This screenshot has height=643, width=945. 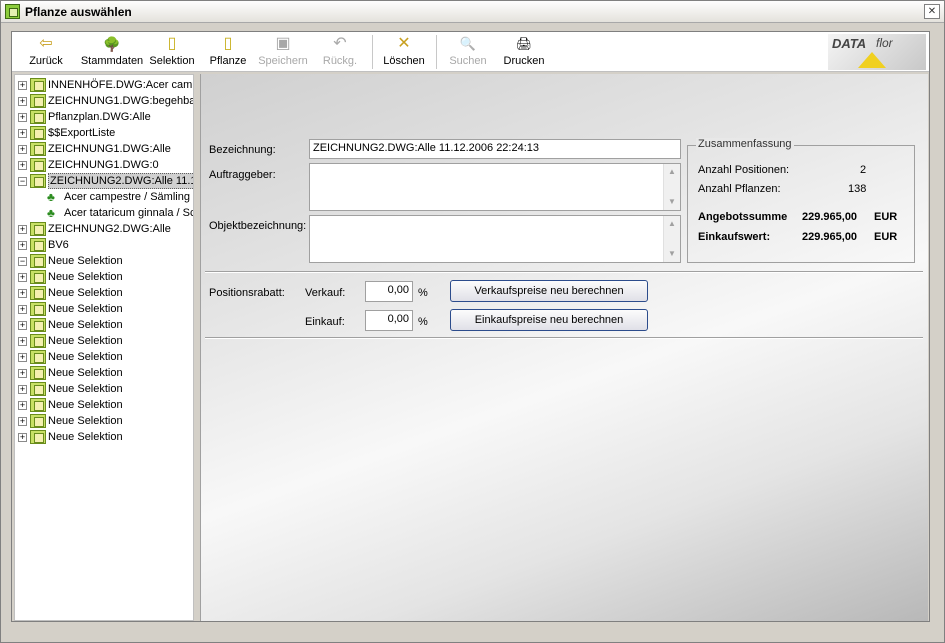 I want to click on buy-discount-input: 0,00, so click(x=389, y=320).